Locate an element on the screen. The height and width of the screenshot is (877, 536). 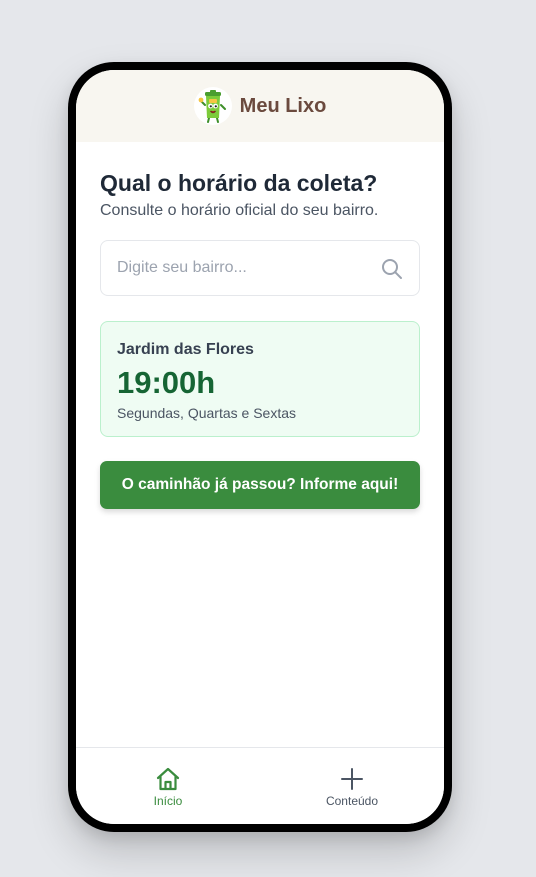
nav-item-conteudo: Conteúdo is located at coordinates (352, 786).